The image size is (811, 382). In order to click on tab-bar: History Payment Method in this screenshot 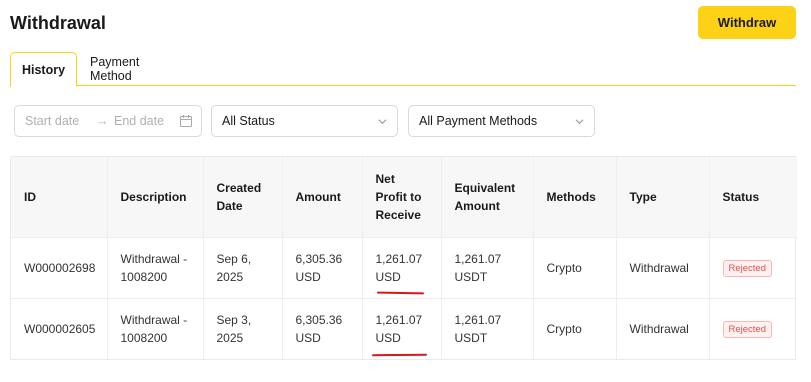, I will do `click(403, 69)`.